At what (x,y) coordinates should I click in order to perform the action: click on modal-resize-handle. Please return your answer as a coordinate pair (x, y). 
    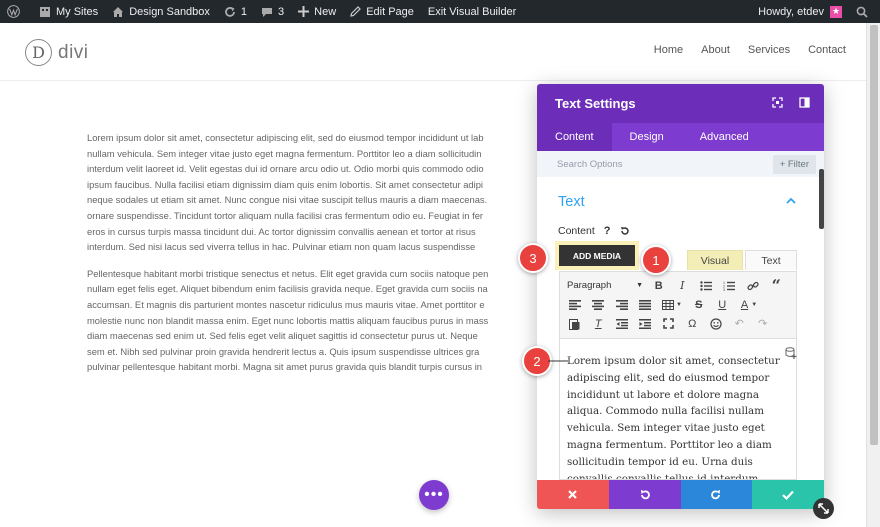
    Looking at the image, I should click on (823, 508).